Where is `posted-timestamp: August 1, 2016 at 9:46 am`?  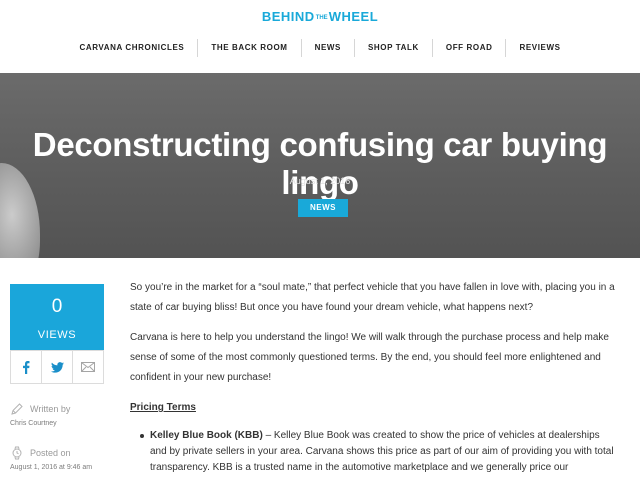
posted-timestamp: August 1, 2016 at 9:46 am is located at coordinates (51, 467).